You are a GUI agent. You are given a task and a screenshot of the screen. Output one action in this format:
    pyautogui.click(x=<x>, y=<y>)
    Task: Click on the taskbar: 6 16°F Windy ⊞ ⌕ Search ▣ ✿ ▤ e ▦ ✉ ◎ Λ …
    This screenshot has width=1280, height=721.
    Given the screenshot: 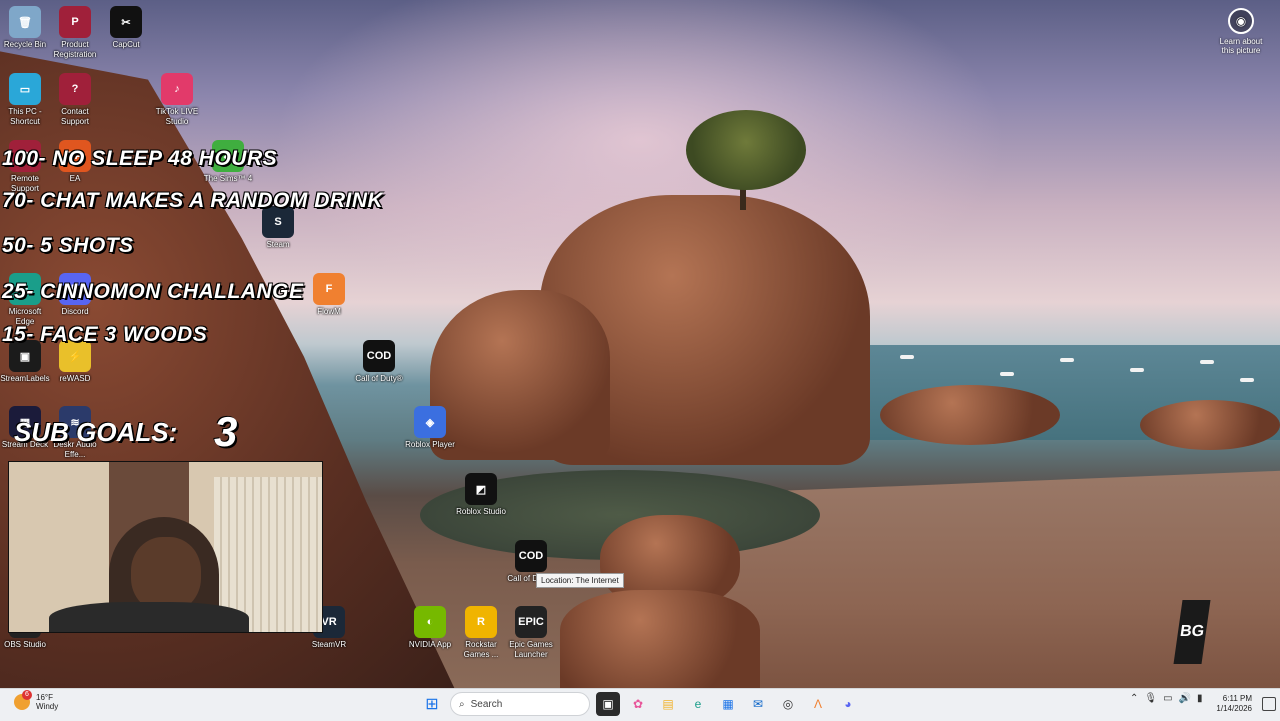 What is the action you would take?
    pyautogui.click(x=640, y=704)
    